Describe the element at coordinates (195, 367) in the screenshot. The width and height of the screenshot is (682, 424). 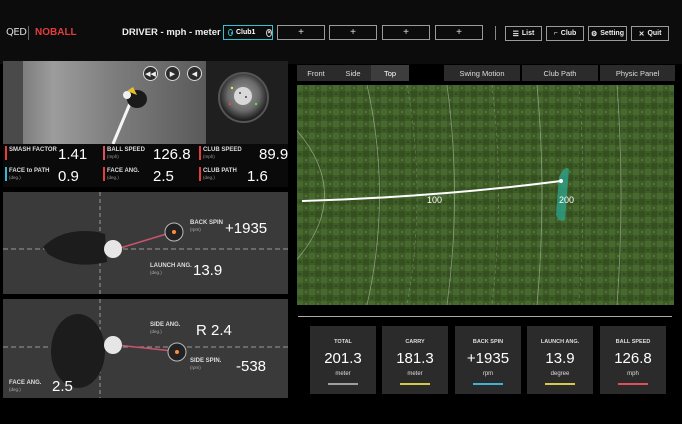
I see `side-spin-unit: (rpm)` at that location.